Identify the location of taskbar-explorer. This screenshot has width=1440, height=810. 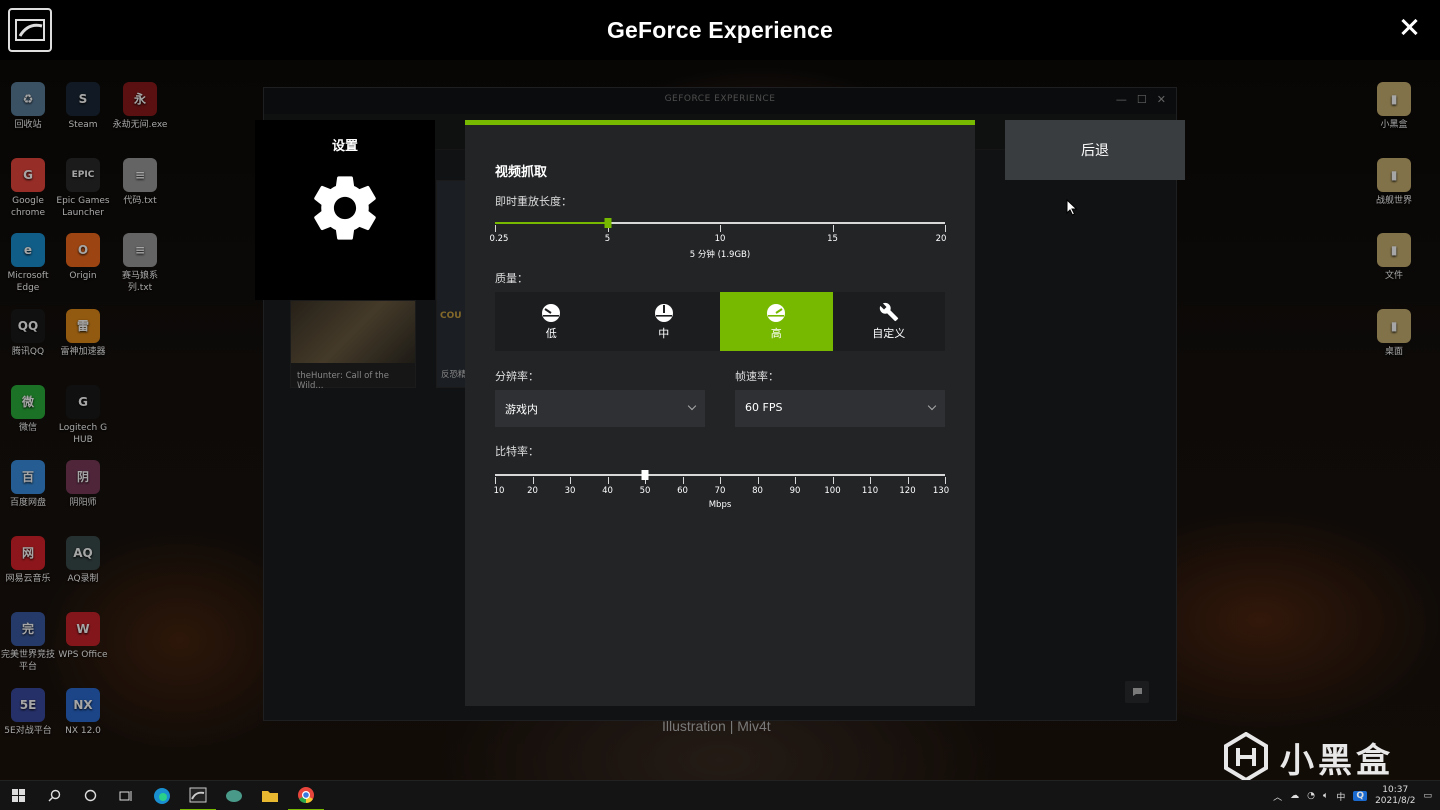
(270, 795).